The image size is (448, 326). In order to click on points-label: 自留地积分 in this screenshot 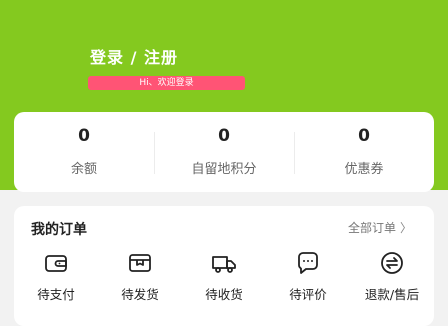, I will do `click(224, 169)`.